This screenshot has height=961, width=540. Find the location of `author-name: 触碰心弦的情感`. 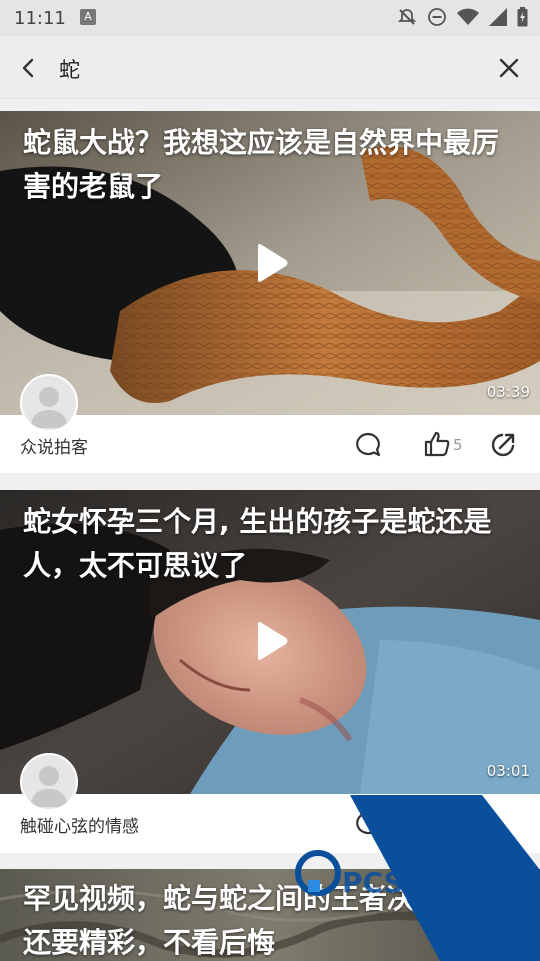

author-name: 触碰心弦的情感 is located at coordinates (79, 824).